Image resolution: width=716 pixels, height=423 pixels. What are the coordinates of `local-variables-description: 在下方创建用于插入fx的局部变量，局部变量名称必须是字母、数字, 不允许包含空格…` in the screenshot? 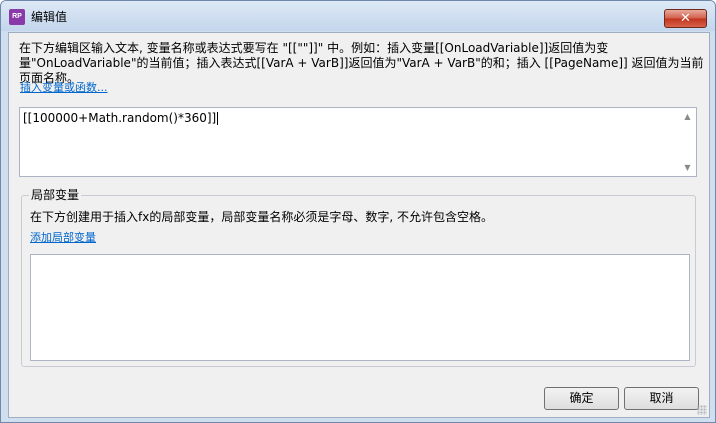 It's located at (261, 217).